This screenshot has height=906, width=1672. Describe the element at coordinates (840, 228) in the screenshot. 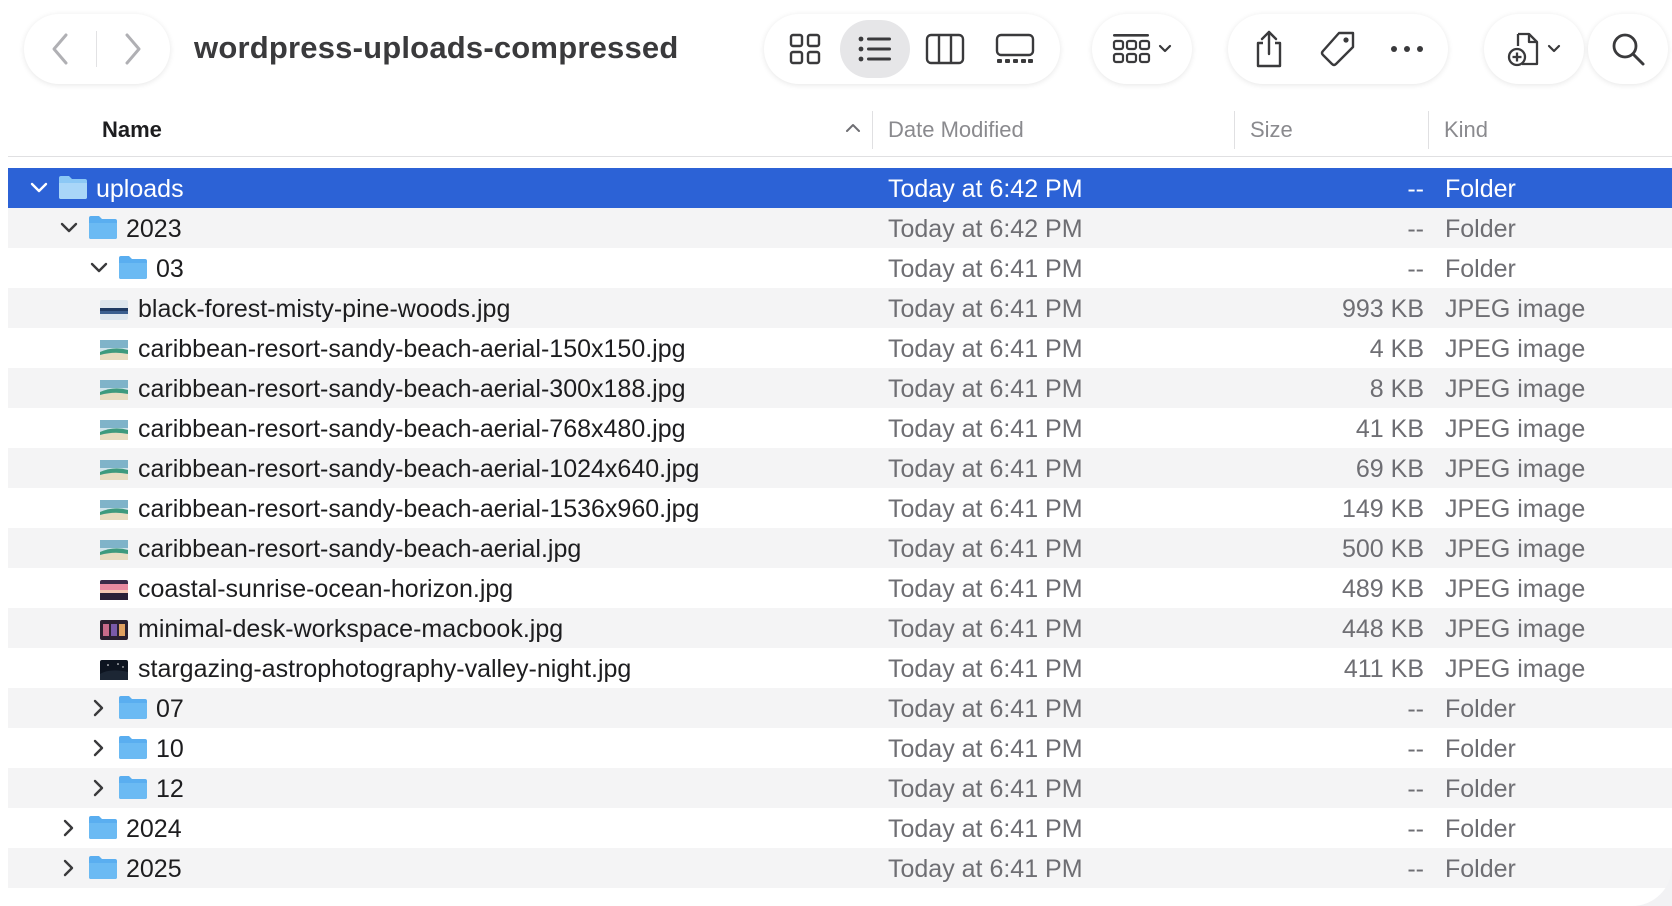

I see `folder-row: 2023 Today at 6:42 PM -- Folder` at that location.